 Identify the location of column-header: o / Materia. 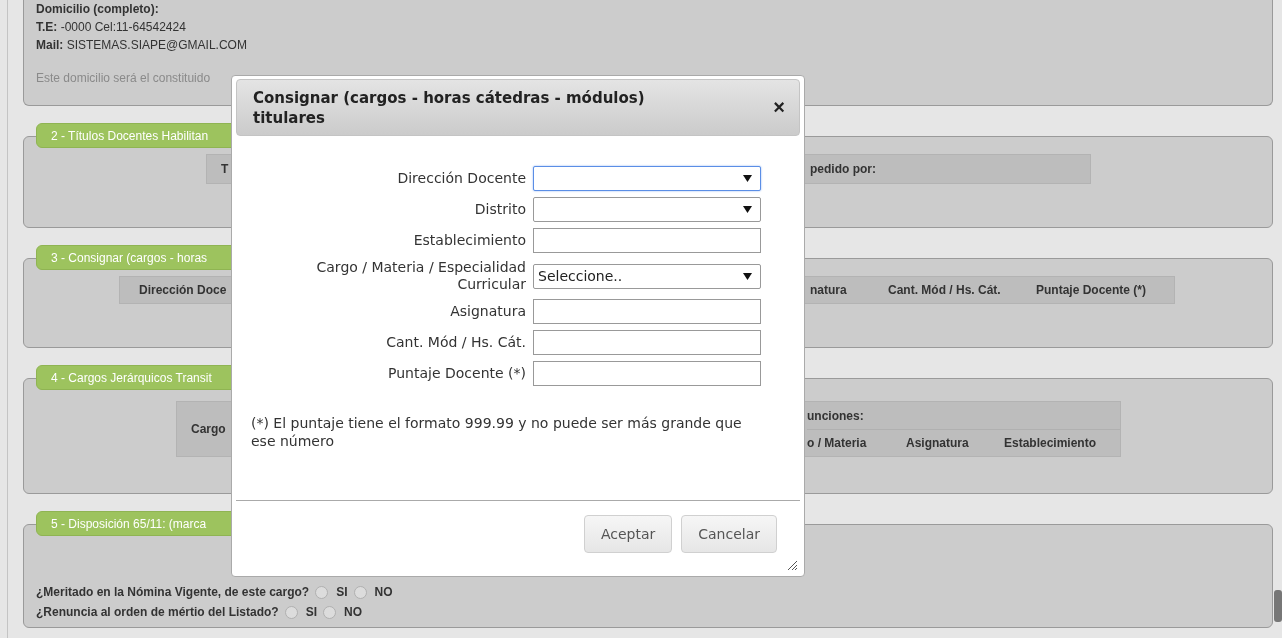
(837, 442).